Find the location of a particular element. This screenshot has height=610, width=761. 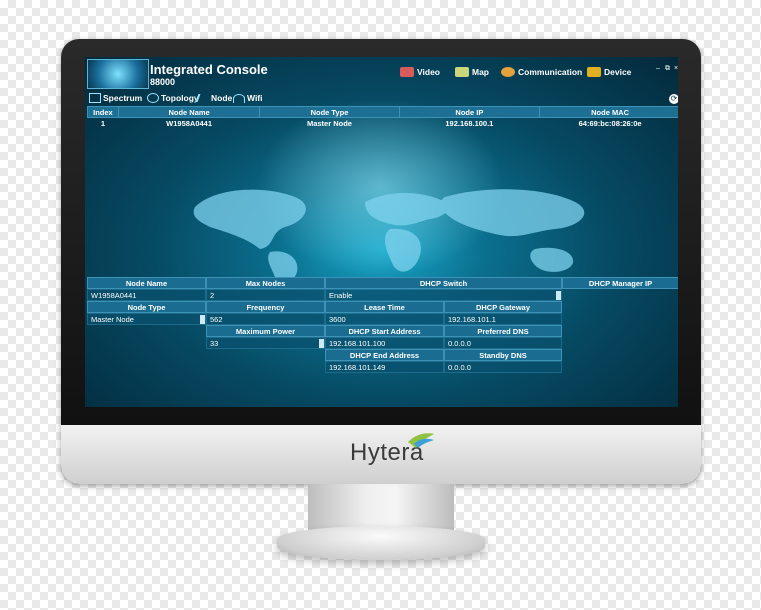

brand-wing-icon is located at coordinates (421, 440).